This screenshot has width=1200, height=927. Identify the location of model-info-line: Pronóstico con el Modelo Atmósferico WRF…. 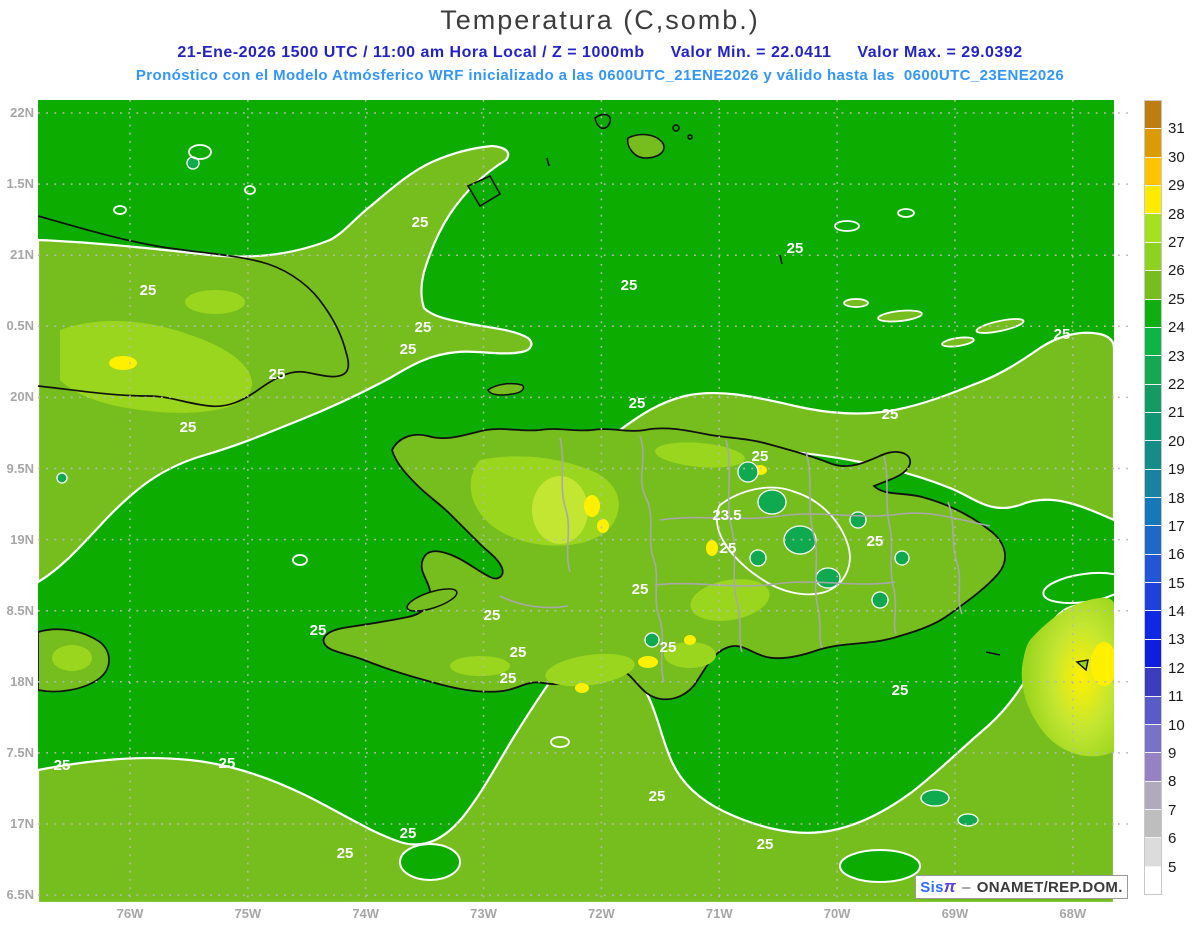
(600, 75).